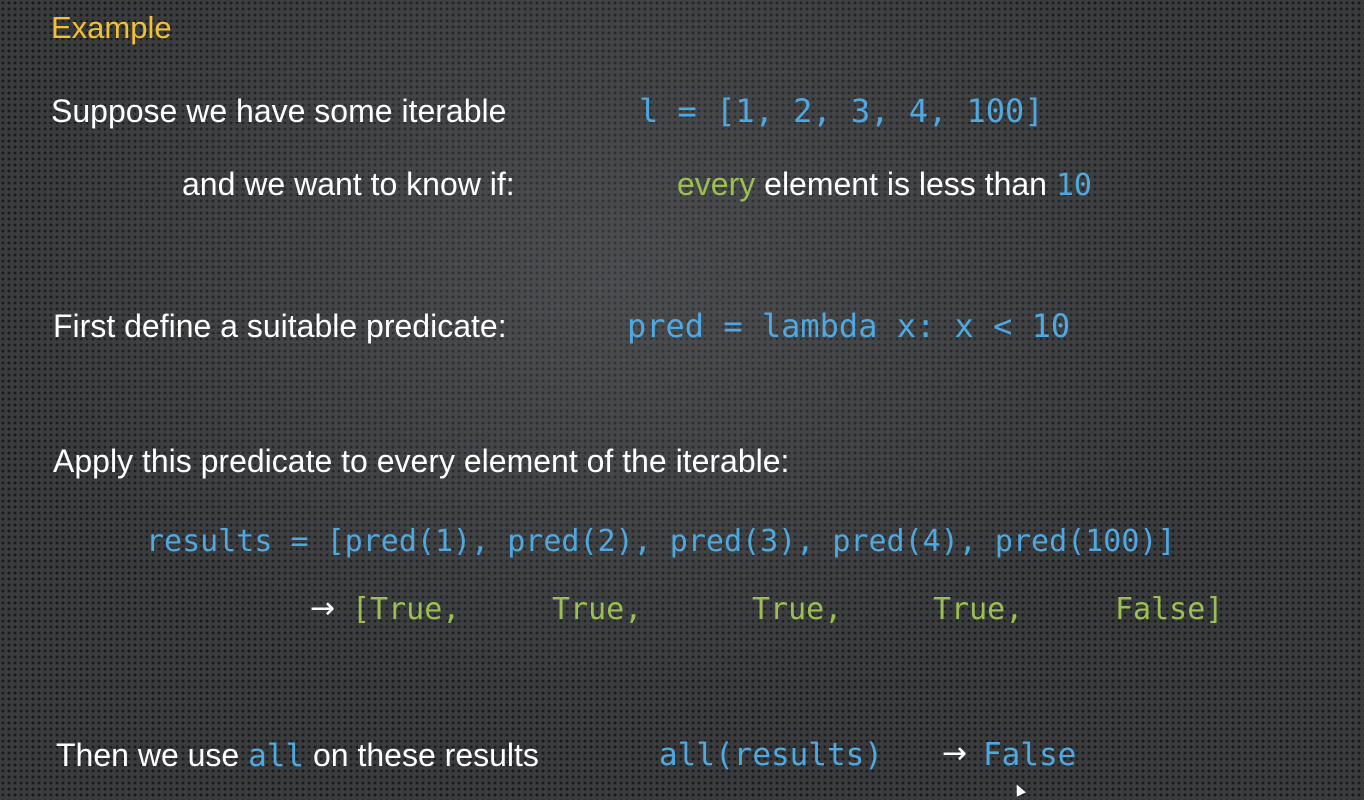  What do you see at coordinates (1030, 755) in the screenshot?
I see `final-result: False` at bounding box center [1030, 755].